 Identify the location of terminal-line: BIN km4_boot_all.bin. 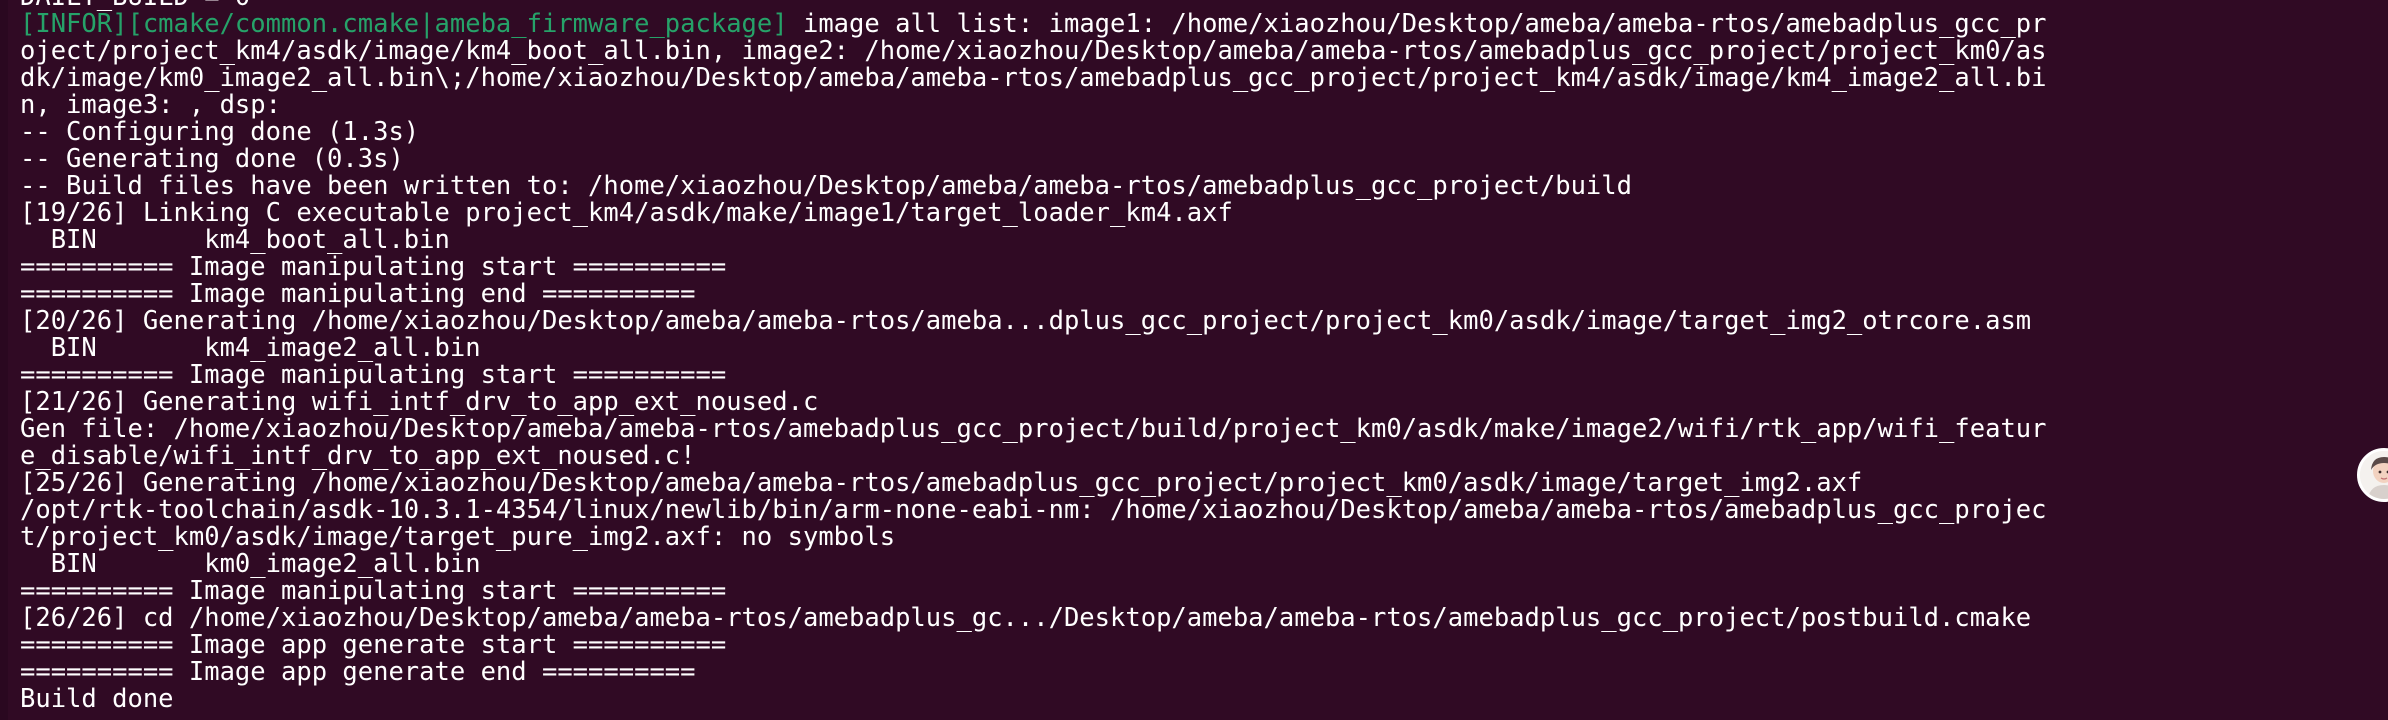
(1204, 240).